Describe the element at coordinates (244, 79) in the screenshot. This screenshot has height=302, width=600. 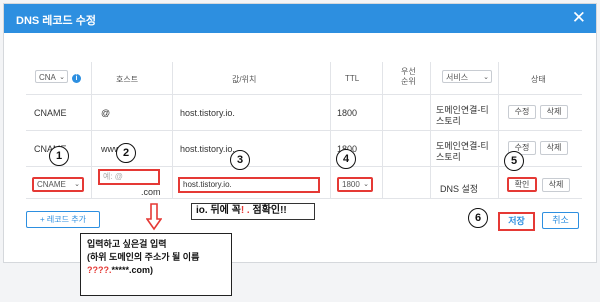
I see `value-column-header: 값/위치` at that location.